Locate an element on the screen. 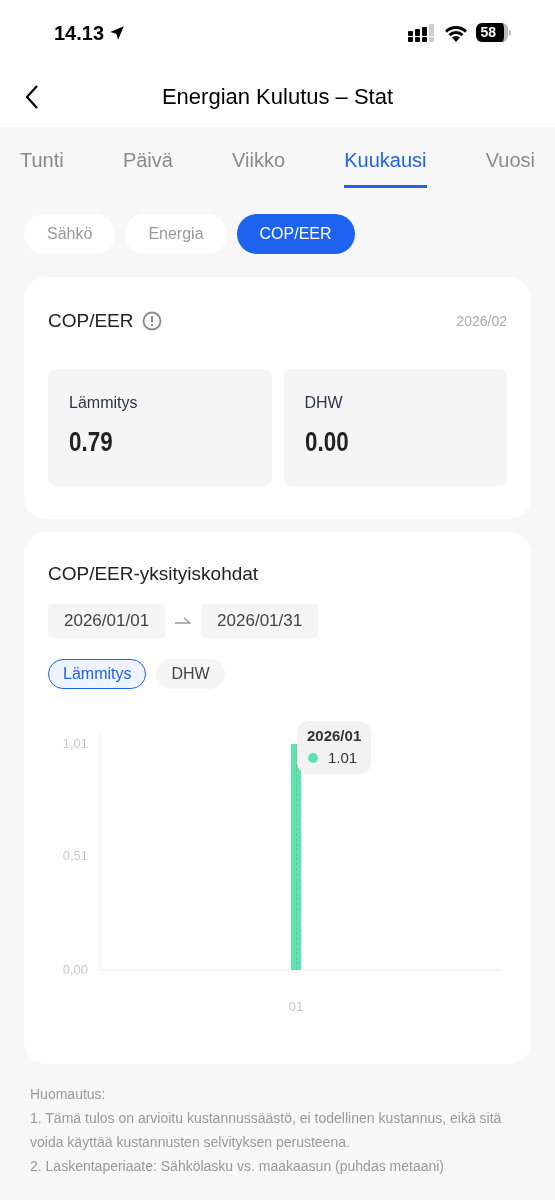 The width and height of the screenshot is (555, 1200). note-text: 2. Laskentaperiaate: Sähkölasku vs. maakaasun (puhdas metaani) is located at coordinates (238, 1166).